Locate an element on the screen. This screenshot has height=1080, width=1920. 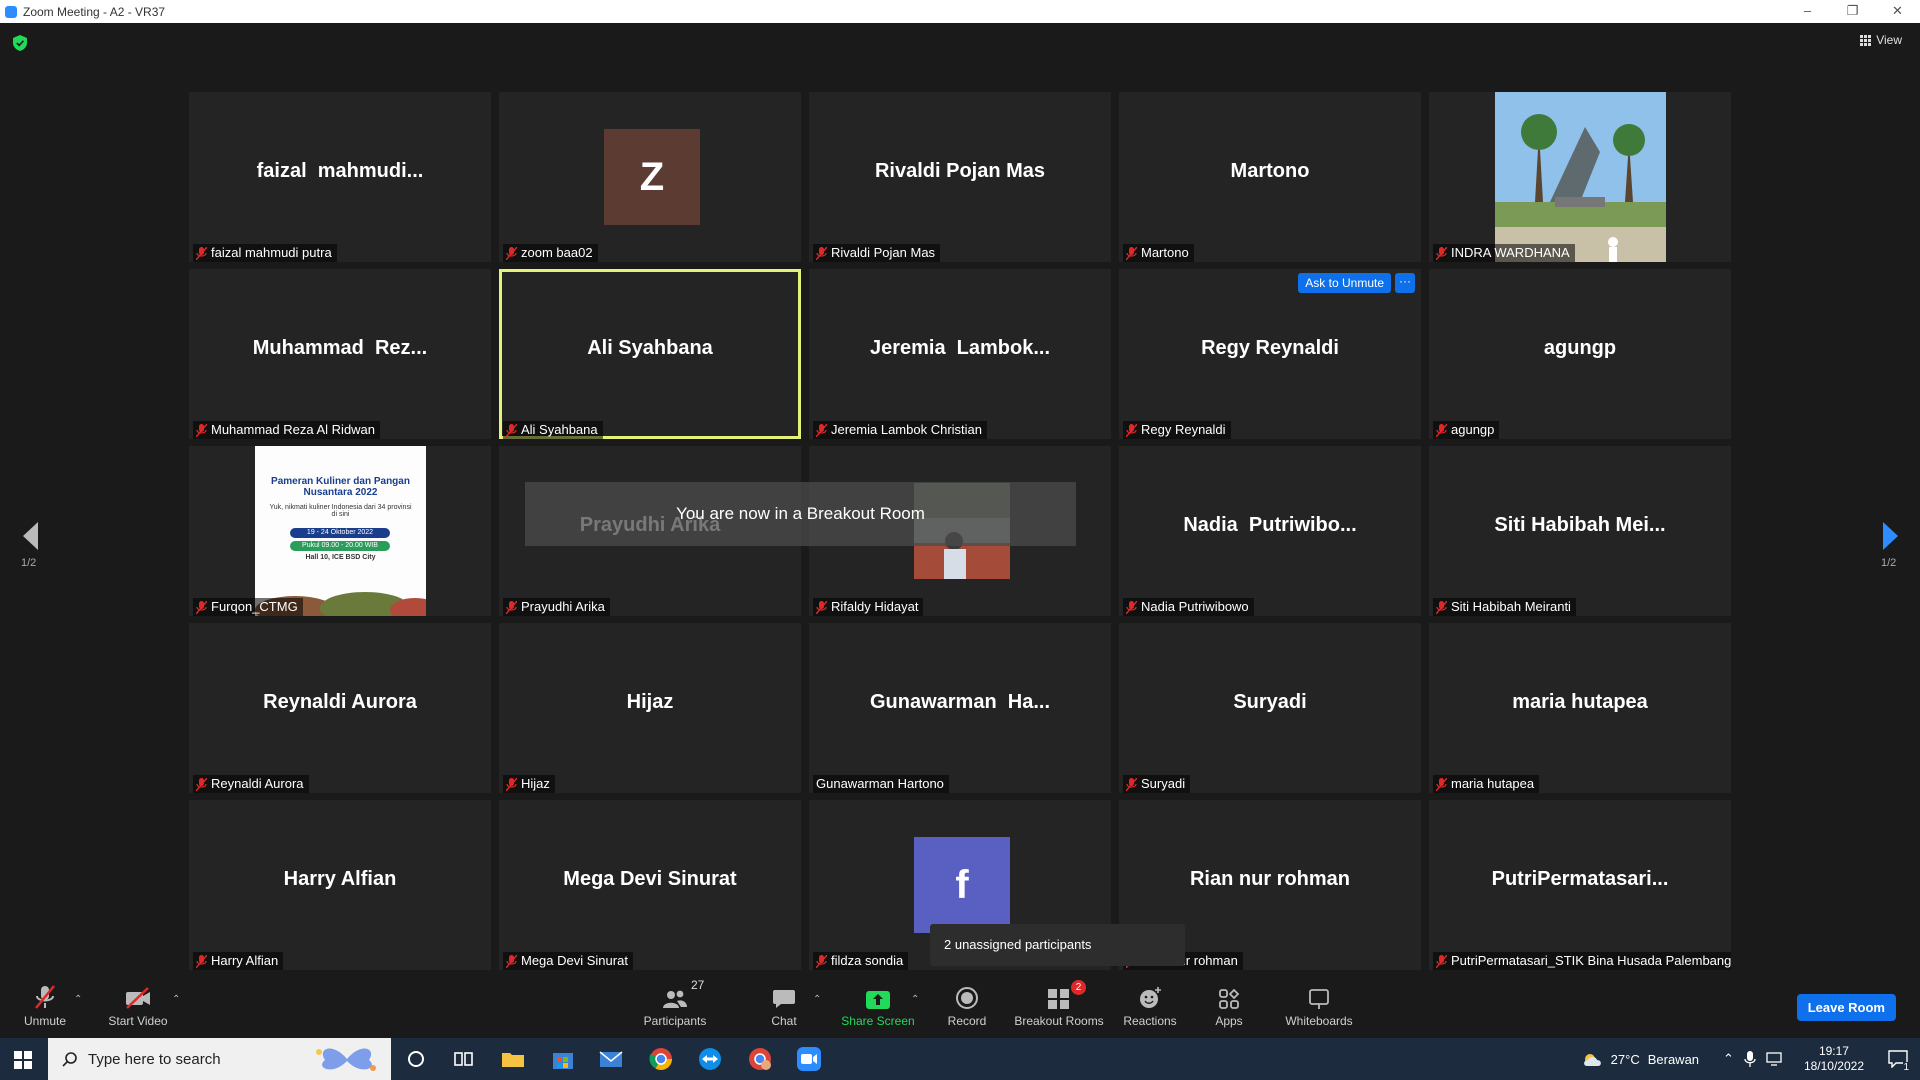
participant-tile: Zzoom baa02 is located at coordinates (650, 177).